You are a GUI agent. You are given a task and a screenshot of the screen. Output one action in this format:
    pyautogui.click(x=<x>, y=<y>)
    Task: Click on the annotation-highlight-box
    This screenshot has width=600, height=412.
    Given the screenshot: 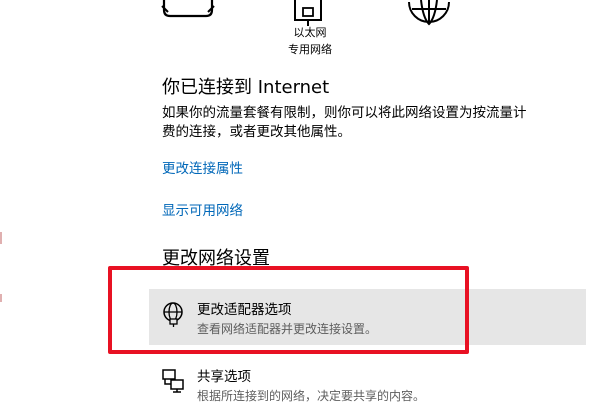 What is the action you would take?
    pyautogui.click(x=288, y=310)
    